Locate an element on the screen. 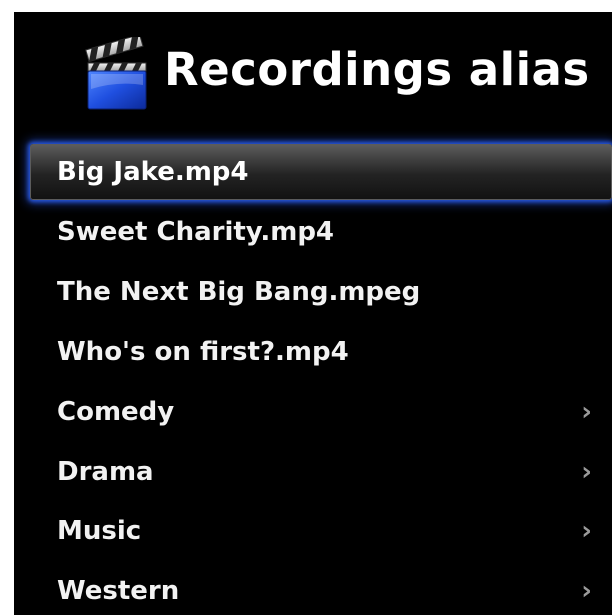  list-item-label: Who's on first?.mp4 is located at coordinates (203, 352).